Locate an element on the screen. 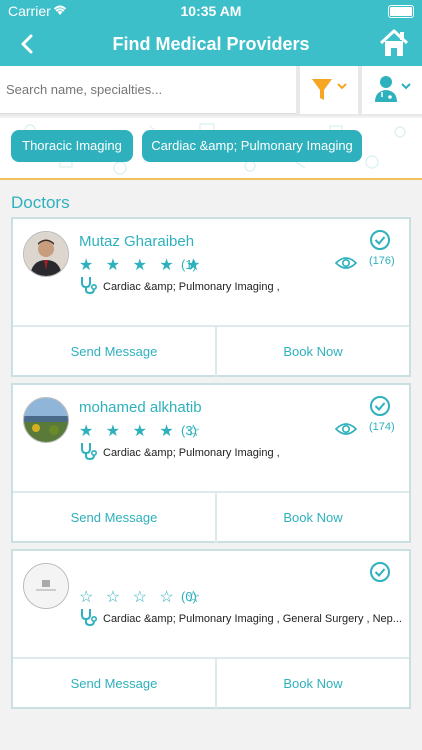 This screenshot has height=750, width=422. doctor-name: Mutaz Gharaibeh is located at coordinates (136, 241).